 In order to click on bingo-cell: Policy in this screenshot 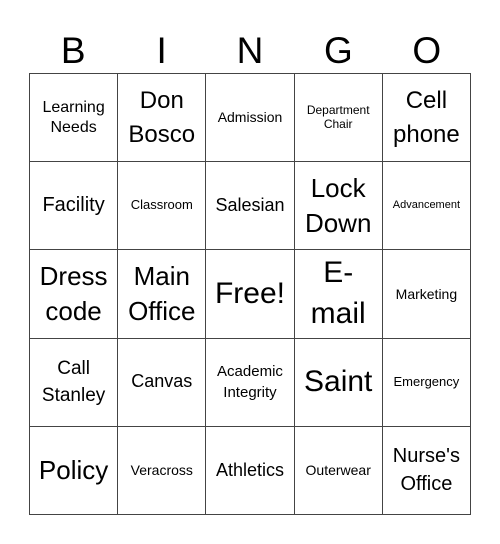, I will do `click(74, 470)`.